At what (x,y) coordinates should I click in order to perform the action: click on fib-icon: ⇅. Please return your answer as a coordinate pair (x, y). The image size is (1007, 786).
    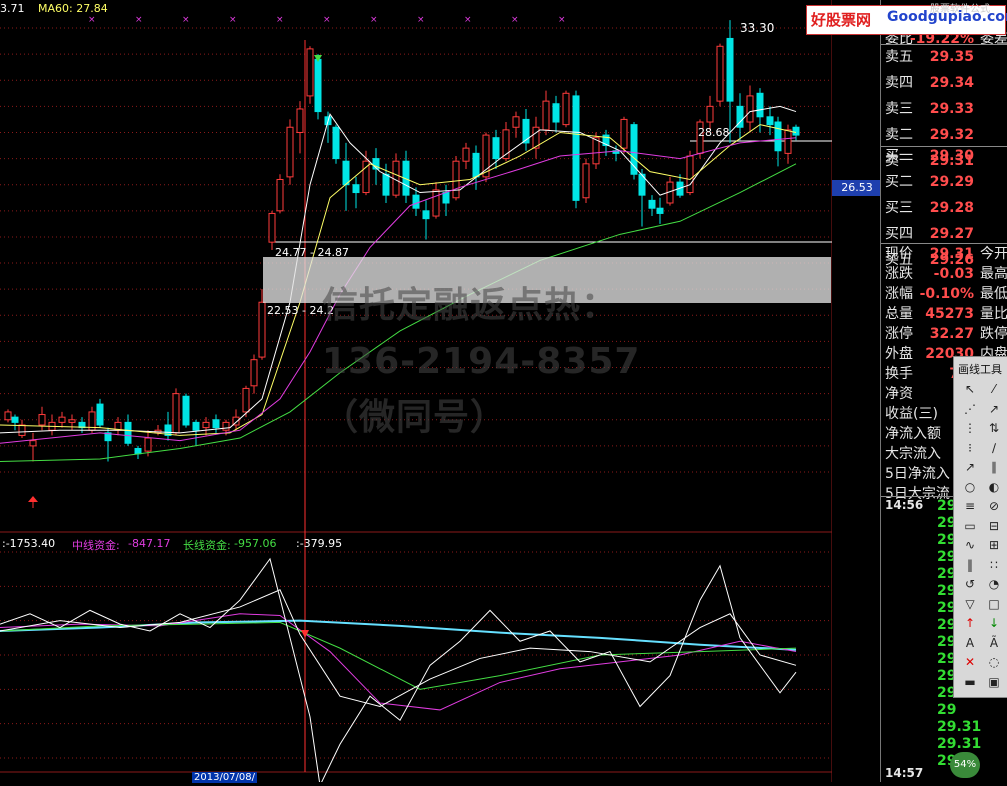
    Looking at the image, I should click on (994, 428).